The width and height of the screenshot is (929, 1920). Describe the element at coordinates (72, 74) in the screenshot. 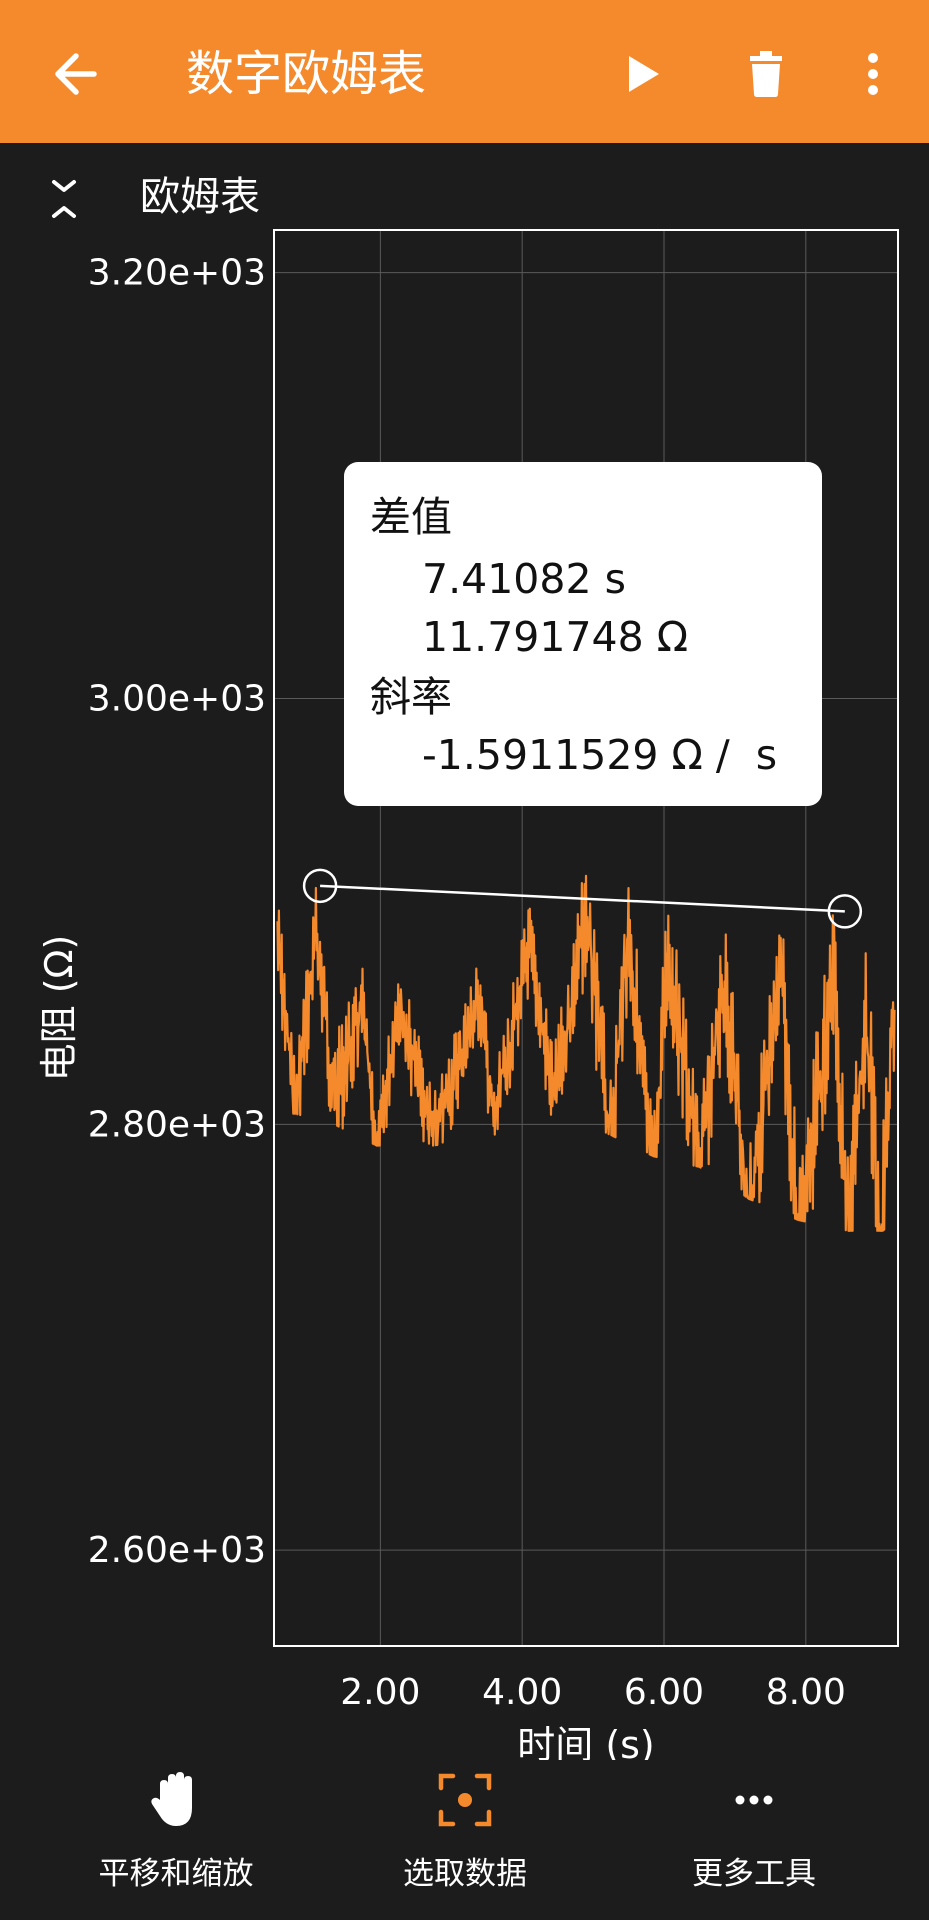

I see `arrow-left-icon` at that location.